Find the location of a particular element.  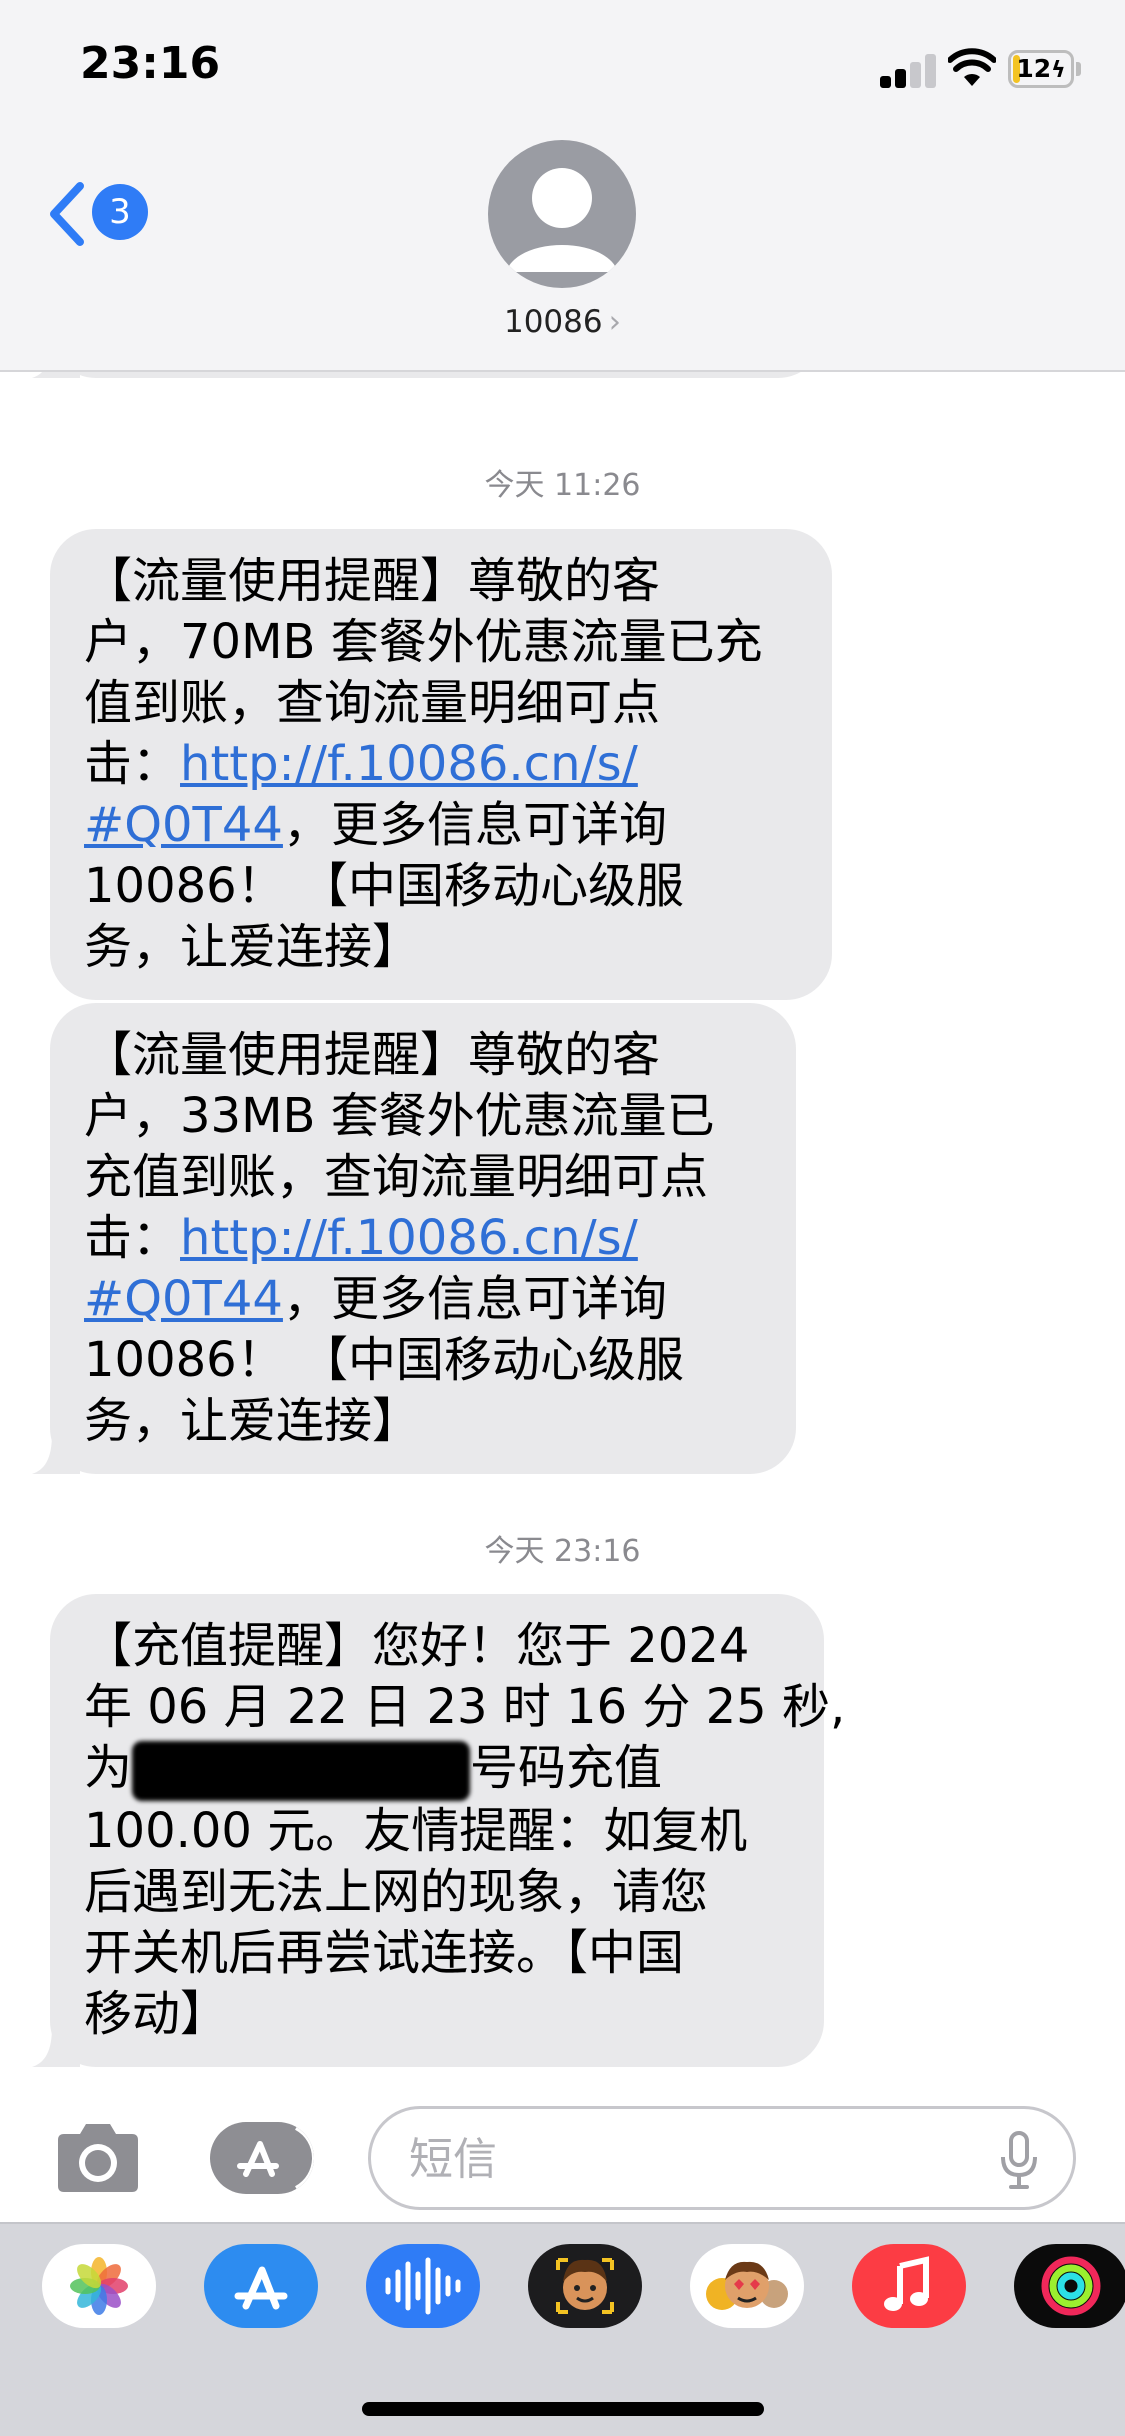

photos-app-icon is located at coordinates (99, 2286).